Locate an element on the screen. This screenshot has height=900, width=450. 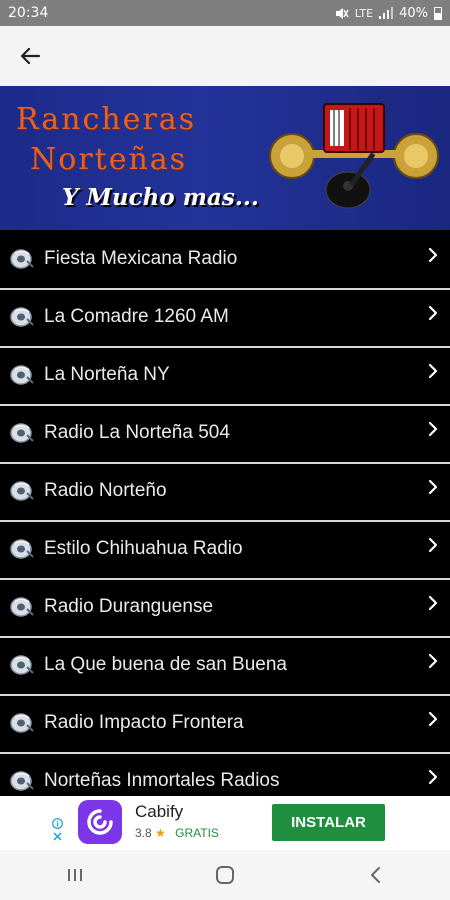
app-logo is located at coordinates (100, 822).